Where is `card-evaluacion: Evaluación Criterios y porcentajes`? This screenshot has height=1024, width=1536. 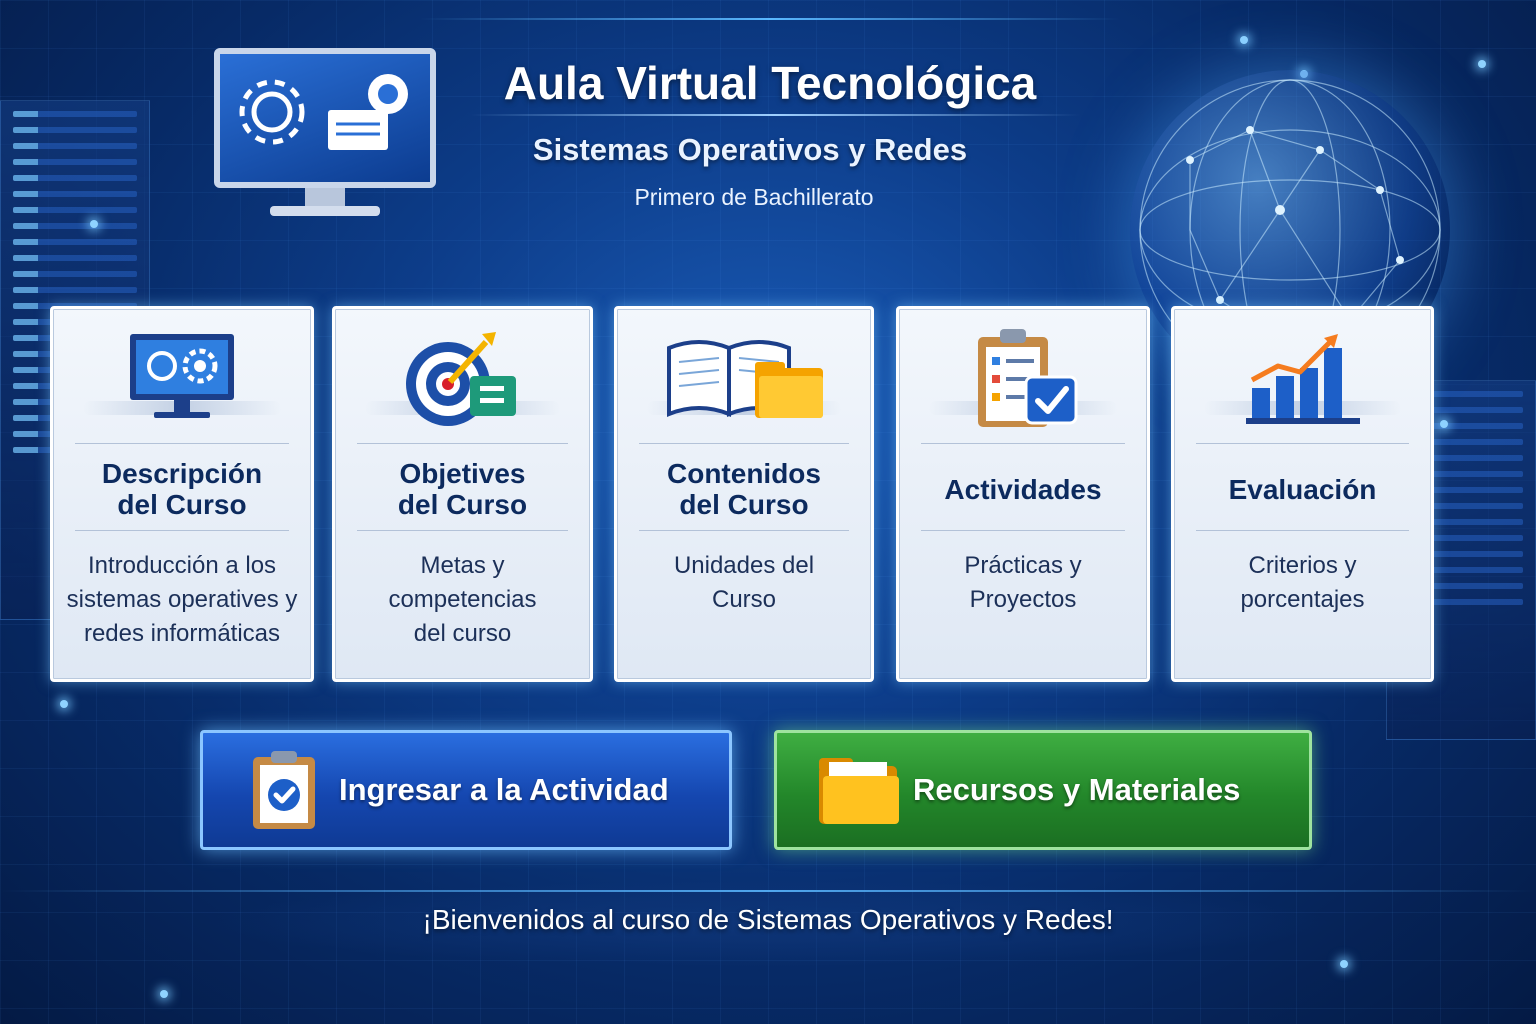 card-evaluacion: Evaluación Criterios y porcentajes is located at coordinates (1302, 494).